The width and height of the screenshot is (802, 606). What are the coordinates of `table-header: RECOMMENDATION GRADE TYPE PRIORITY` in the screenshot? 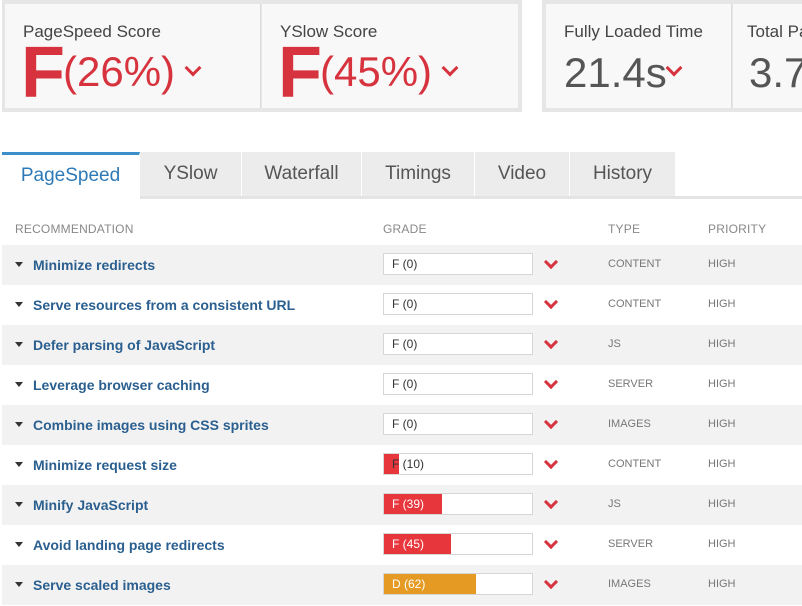 It's located at (401, 232).